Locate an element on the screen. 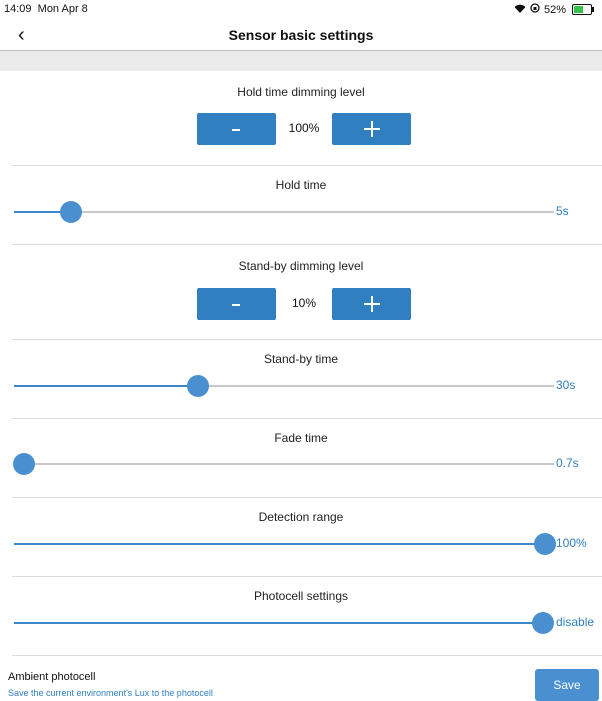  fade-time-label: Fade time is located at coordinates (301, 438).